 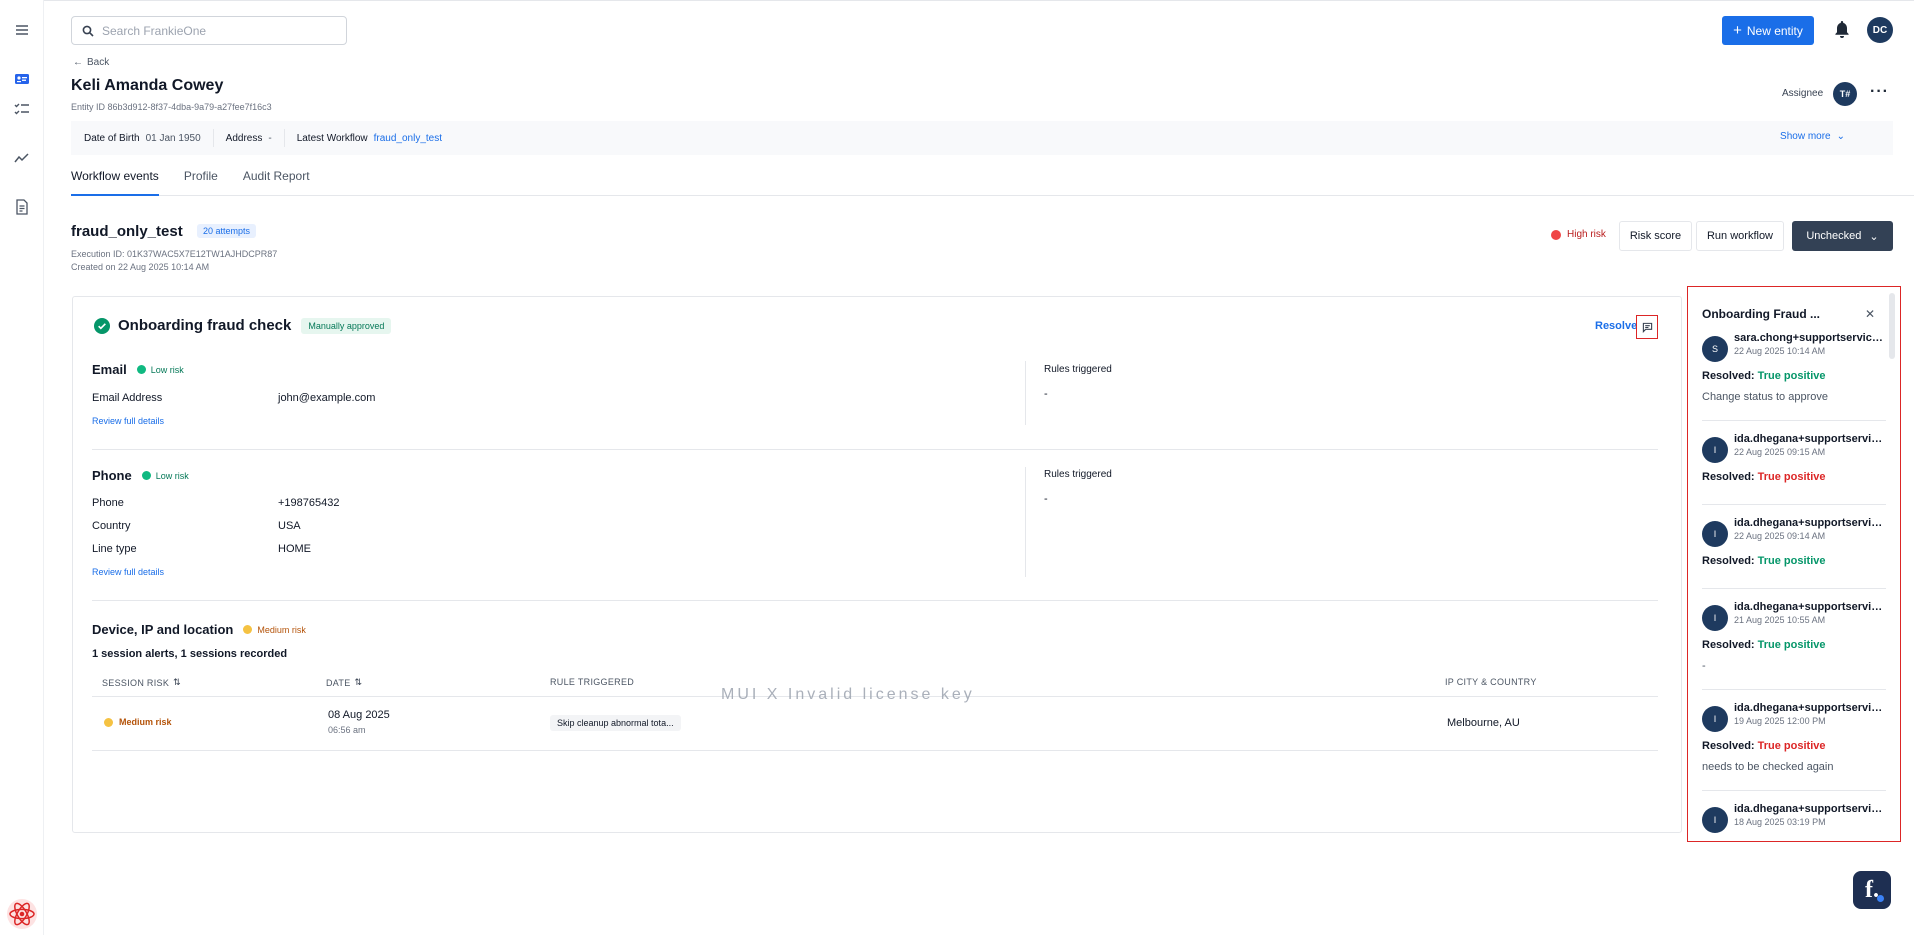 I want to click on column-header-session-risk: SESSION RISK ⇅, so click(x=141, y=682).